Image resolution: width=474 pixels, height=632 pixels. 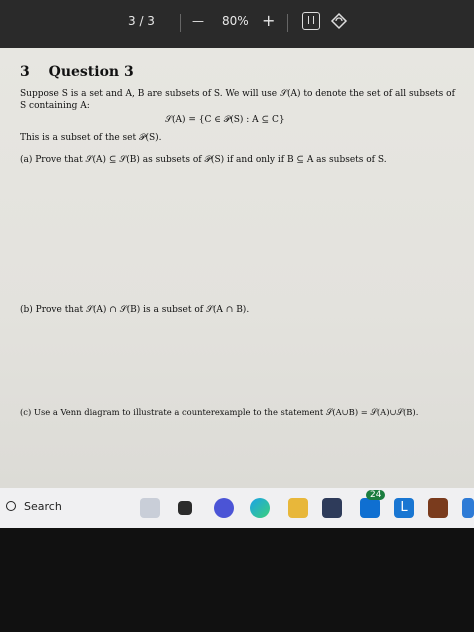 What do you see at coordinates (370, 508) in the screenshot?
I see `mail-icon` at bounding box center [370, 508].